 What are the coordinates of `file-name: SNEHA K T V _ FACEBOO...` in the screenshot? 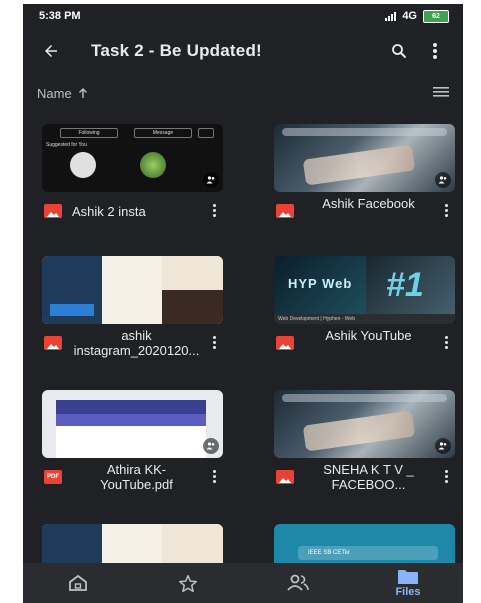 It's located at (368, 477).